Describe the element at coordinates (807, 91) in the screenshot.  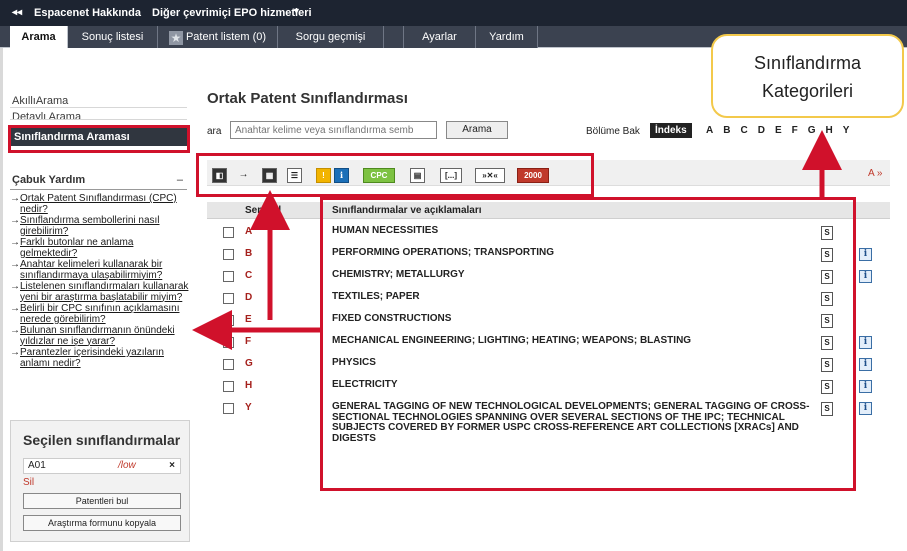
I see `callout-line-2: Kategorileri` at that location.